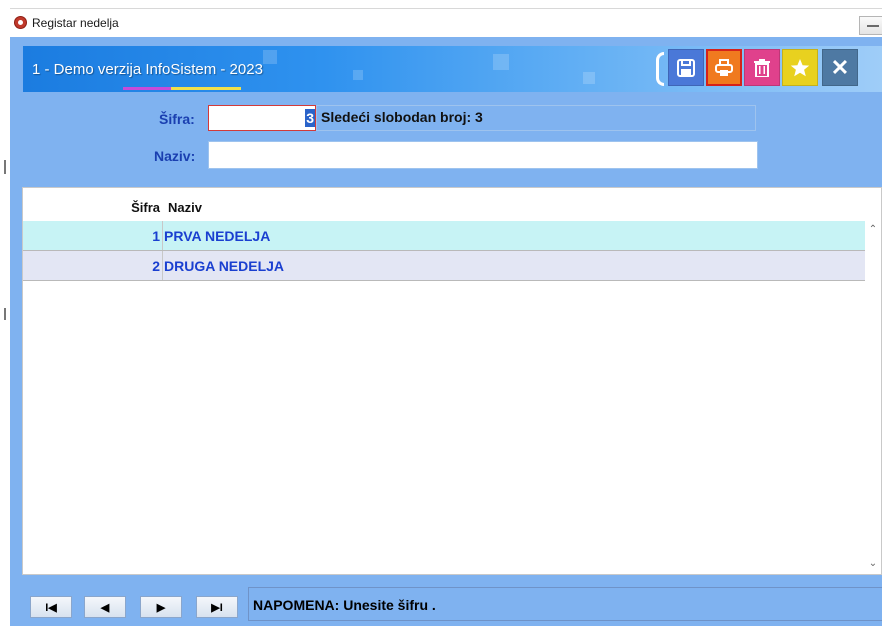  What do you see at coordinates (224, 266) in the screenshot?
I see `cell-naziv: DRUGA NEDELJA` at bounding box center [224, 266].